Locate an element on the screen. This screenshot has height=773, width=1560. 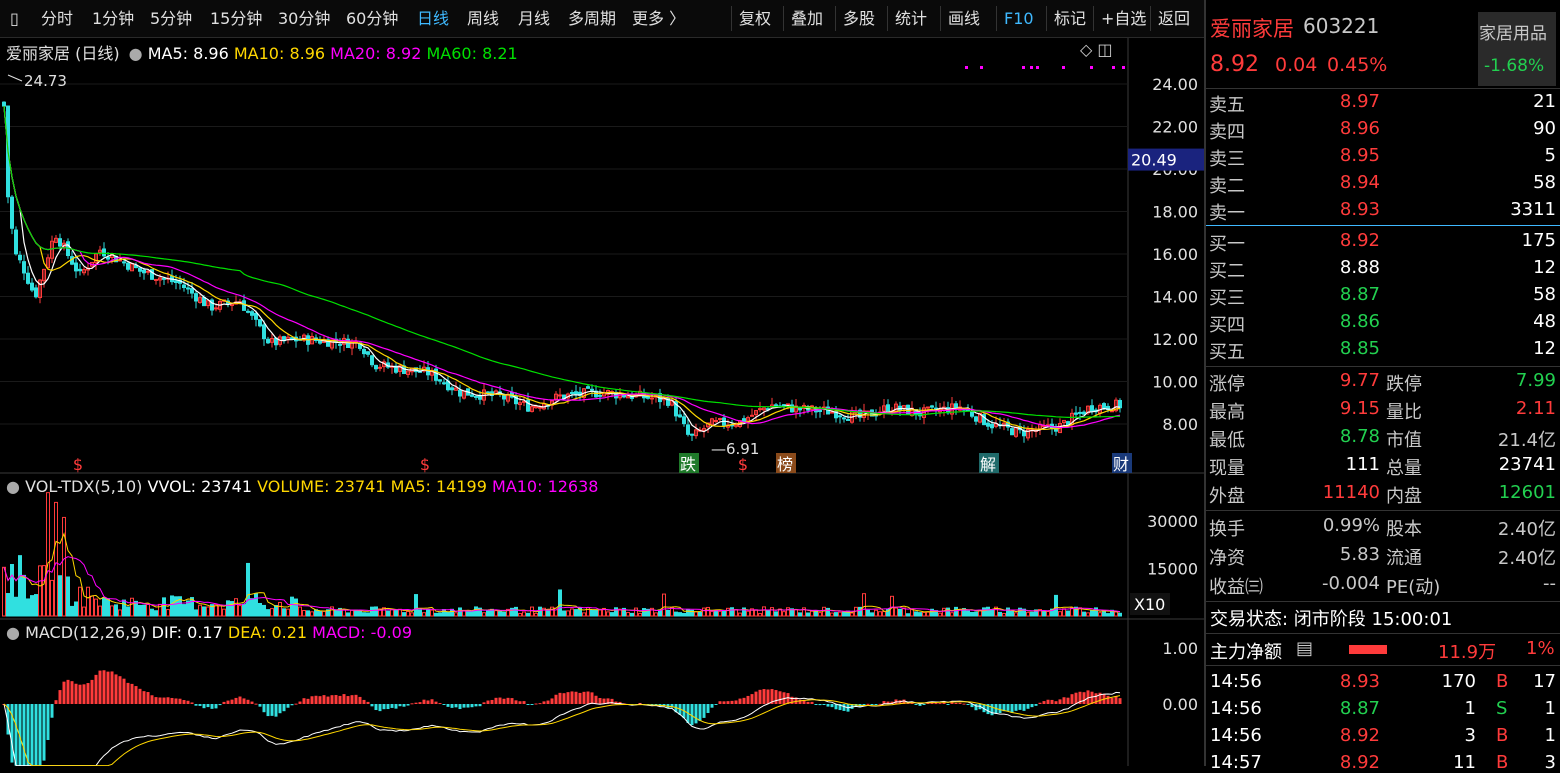
volume-toggle-icon: ● is located at coordinates (13, 486).